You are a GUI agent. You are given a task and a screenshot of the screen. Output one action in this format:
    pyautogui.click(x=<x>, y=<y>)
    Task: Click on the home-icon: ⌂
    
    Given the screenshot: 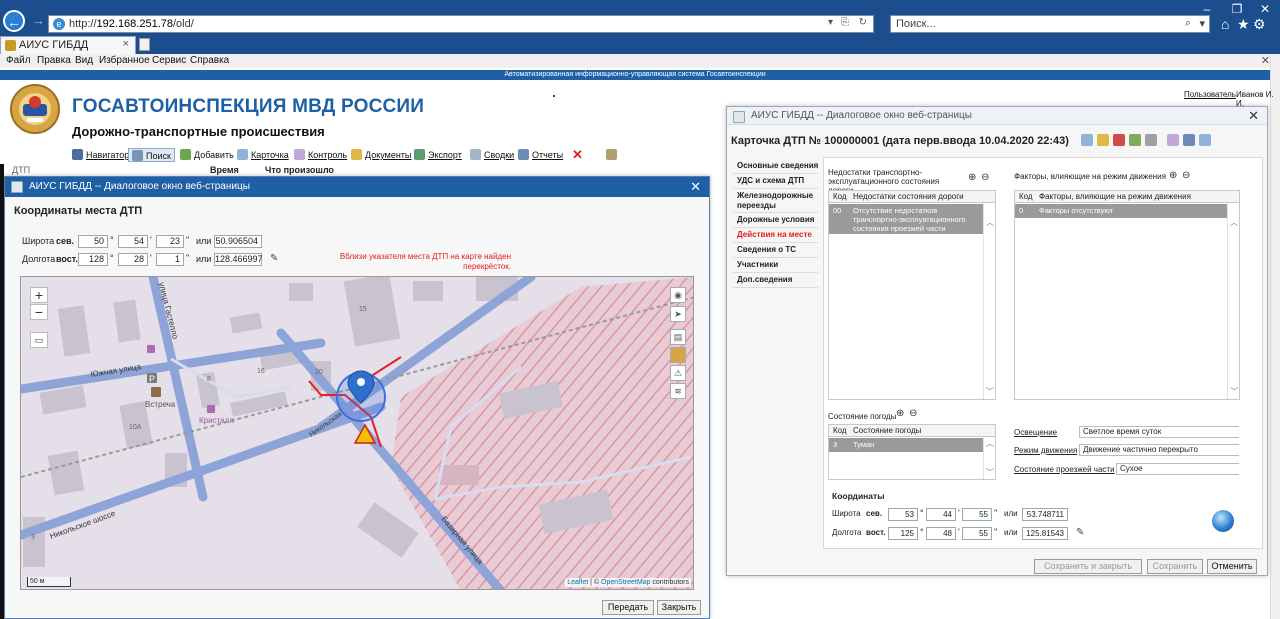 What is the action you would take?
    pyautogui.click(x=1225, y=24)
    